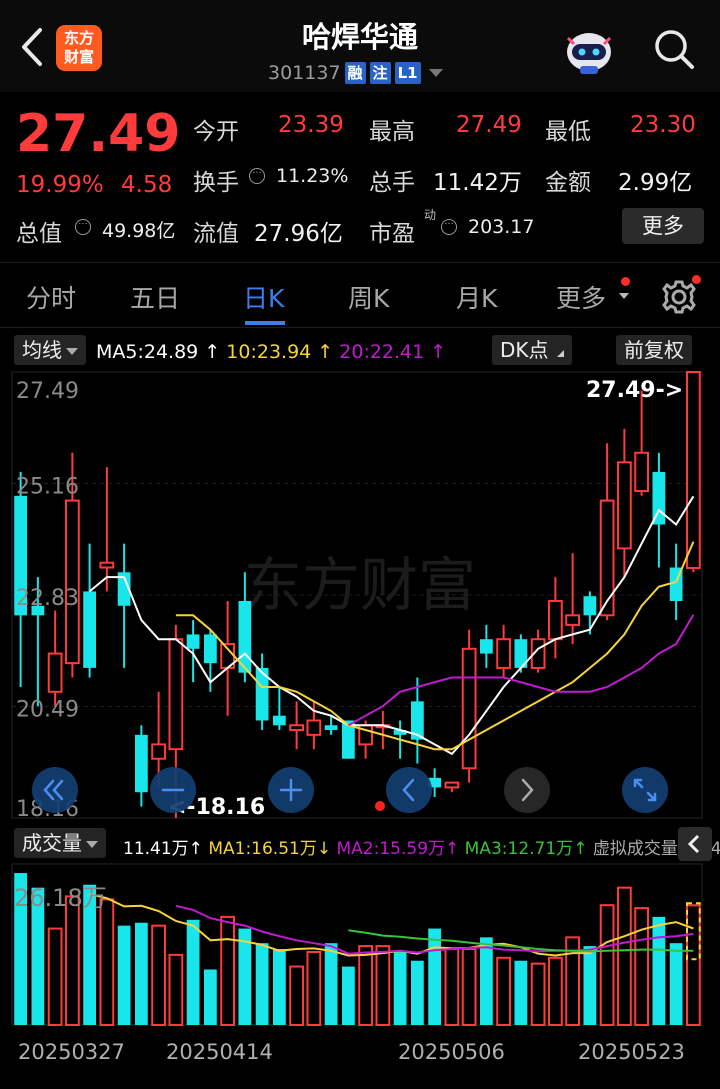 This screenshot has height=1089, width=720. Describe the element at coordinates (304, 73) in the screenshot. I see `stock-code: 301137` at that location.